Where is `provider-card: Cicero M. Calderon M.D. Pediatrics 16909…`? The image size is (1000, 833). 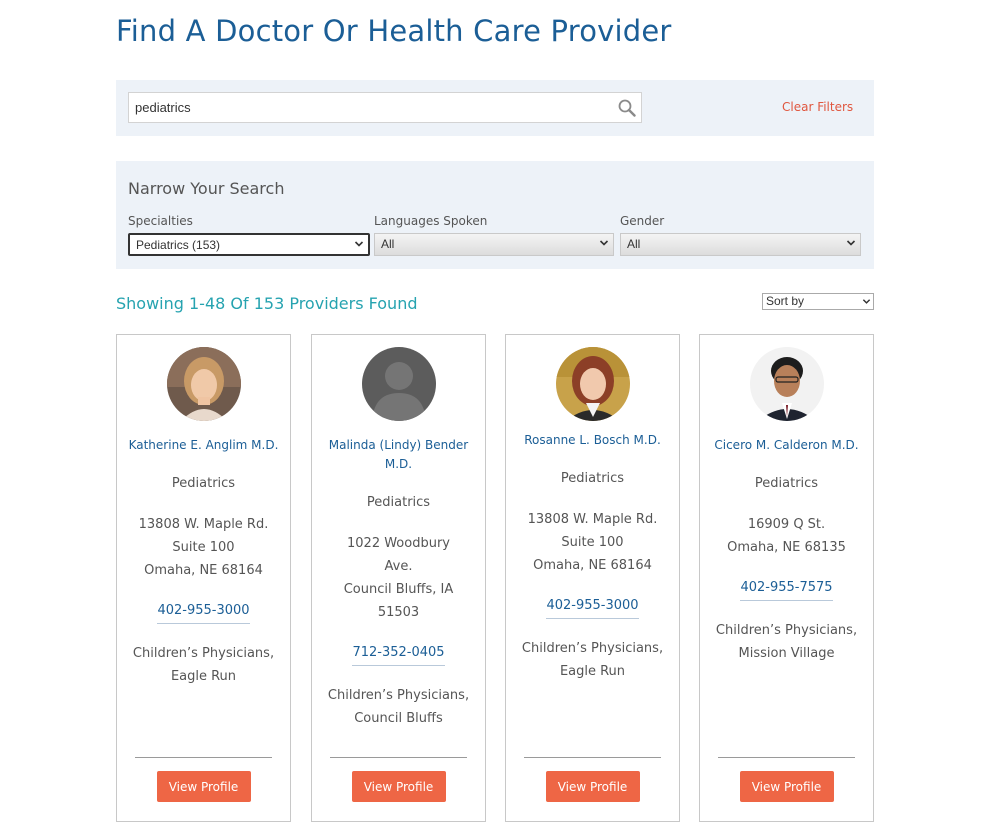
provider-card: Cicero M. Calderon M.D. Pediatrics 16909… is located at coordinates (786, 578).